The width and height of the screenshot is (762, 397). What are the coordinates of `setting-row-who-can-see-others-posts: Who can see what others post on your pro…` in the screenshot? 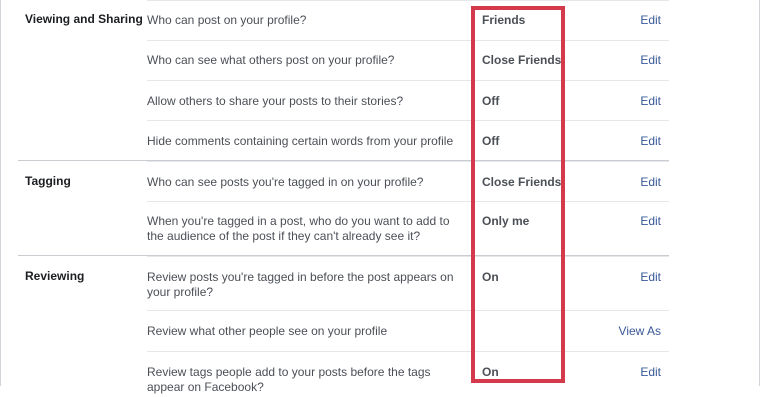 It's located at (408, 60).